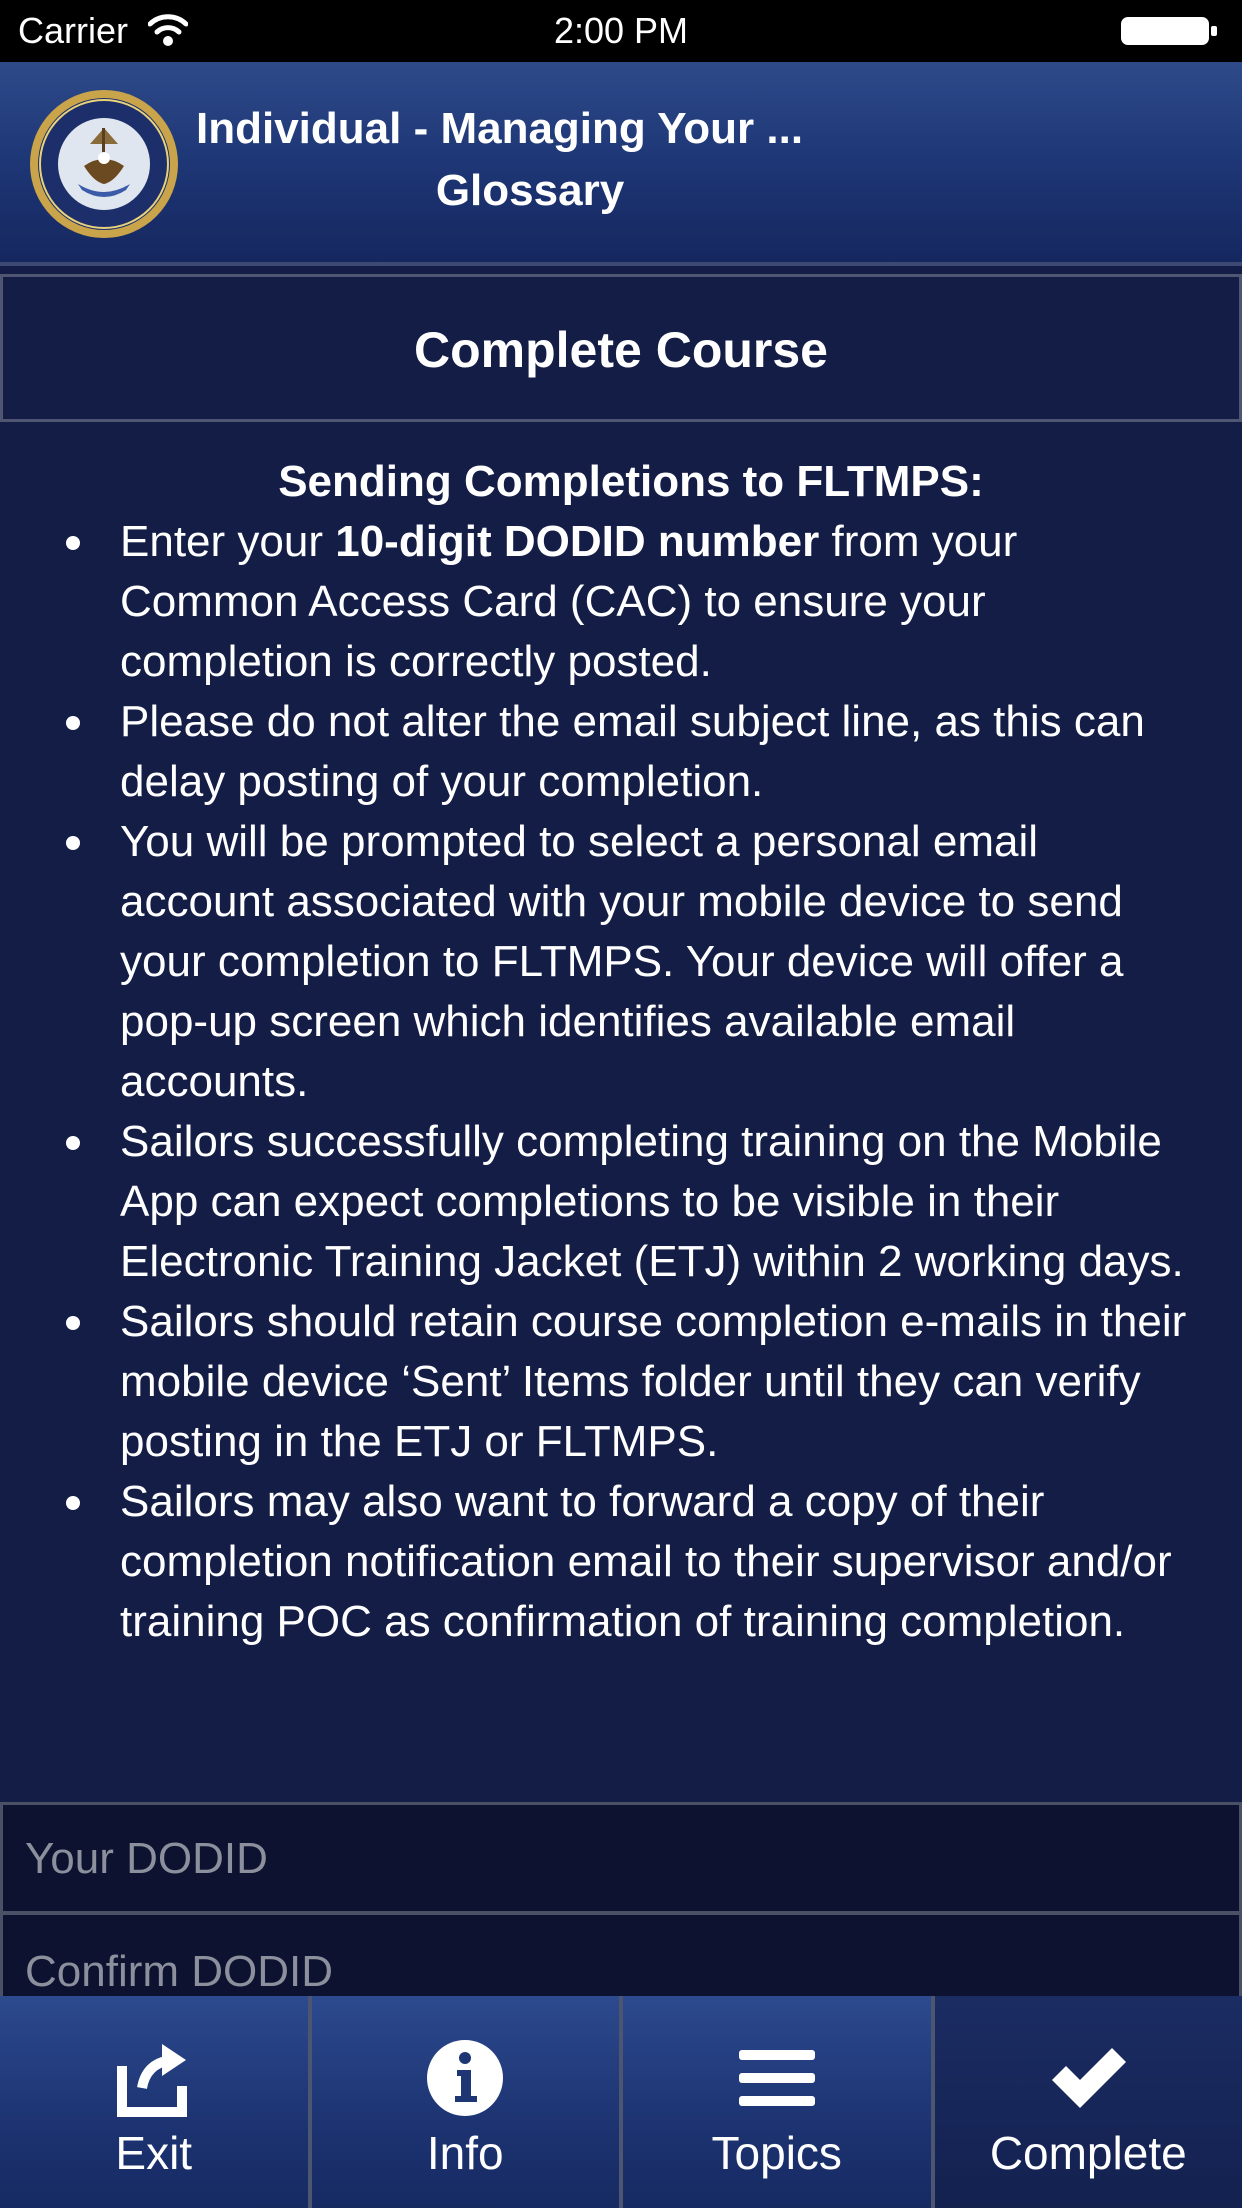  What do you see at coordinates (631, 481) in the screenshot?
I see `instructions-heading: Sending Completions to FLTMPS:` at bounding box center [631, 481].